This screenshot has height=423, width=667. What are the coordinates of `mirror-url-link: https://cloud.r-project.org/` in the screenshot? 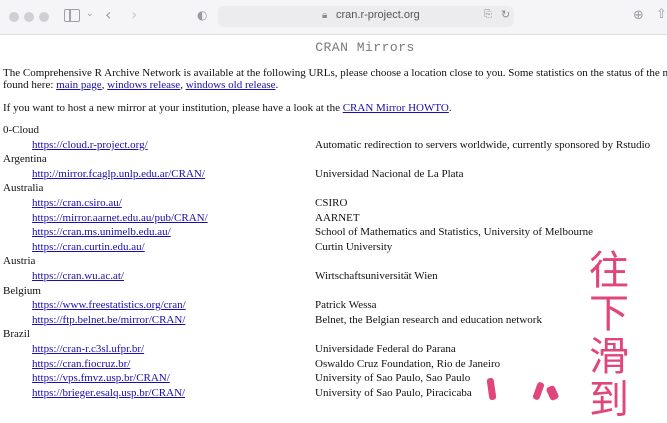 It's located at (90, 145).